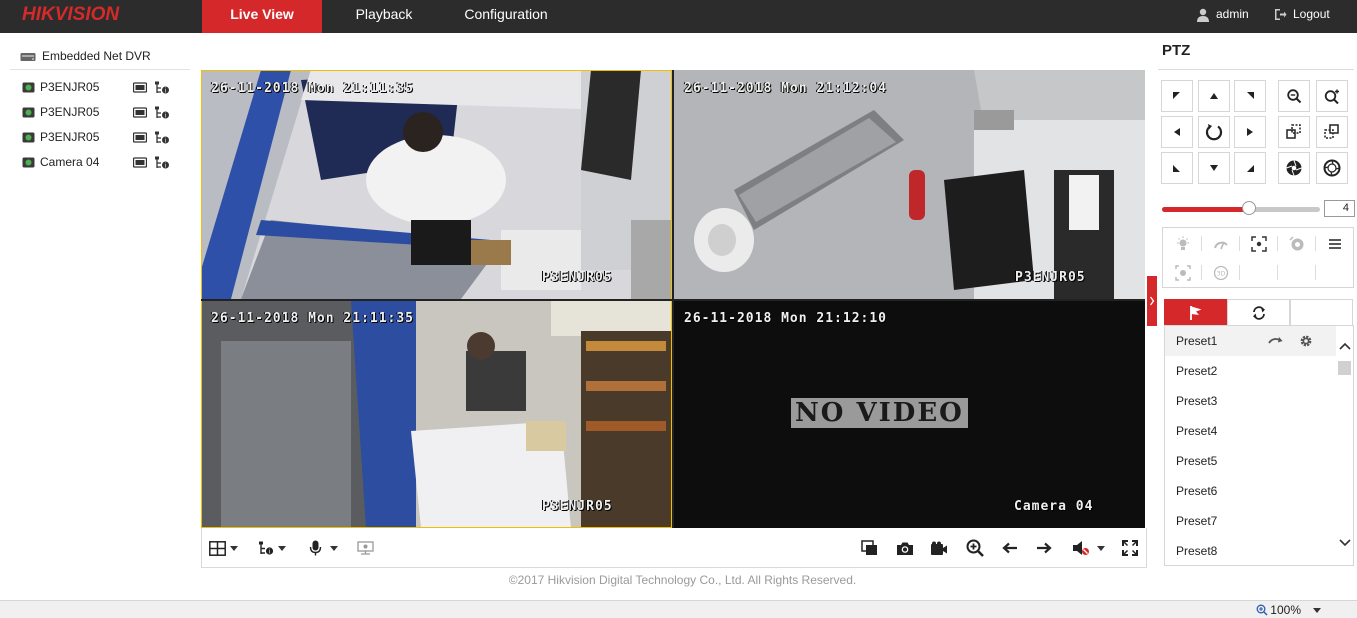  What do you see at coordinates (1332, 168) in the screenshot?
I see `iris-open-button` at bounding box center [1332, 168].